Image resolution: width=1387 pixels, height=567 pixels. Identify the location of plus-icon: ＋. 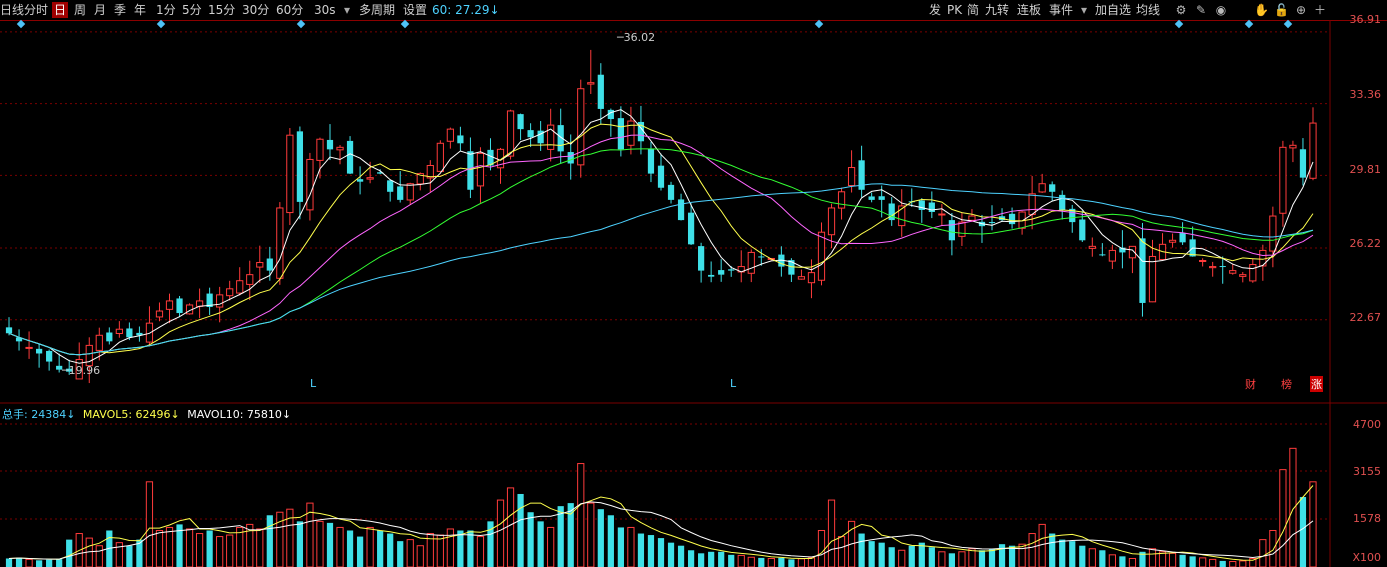
(1320, 10).